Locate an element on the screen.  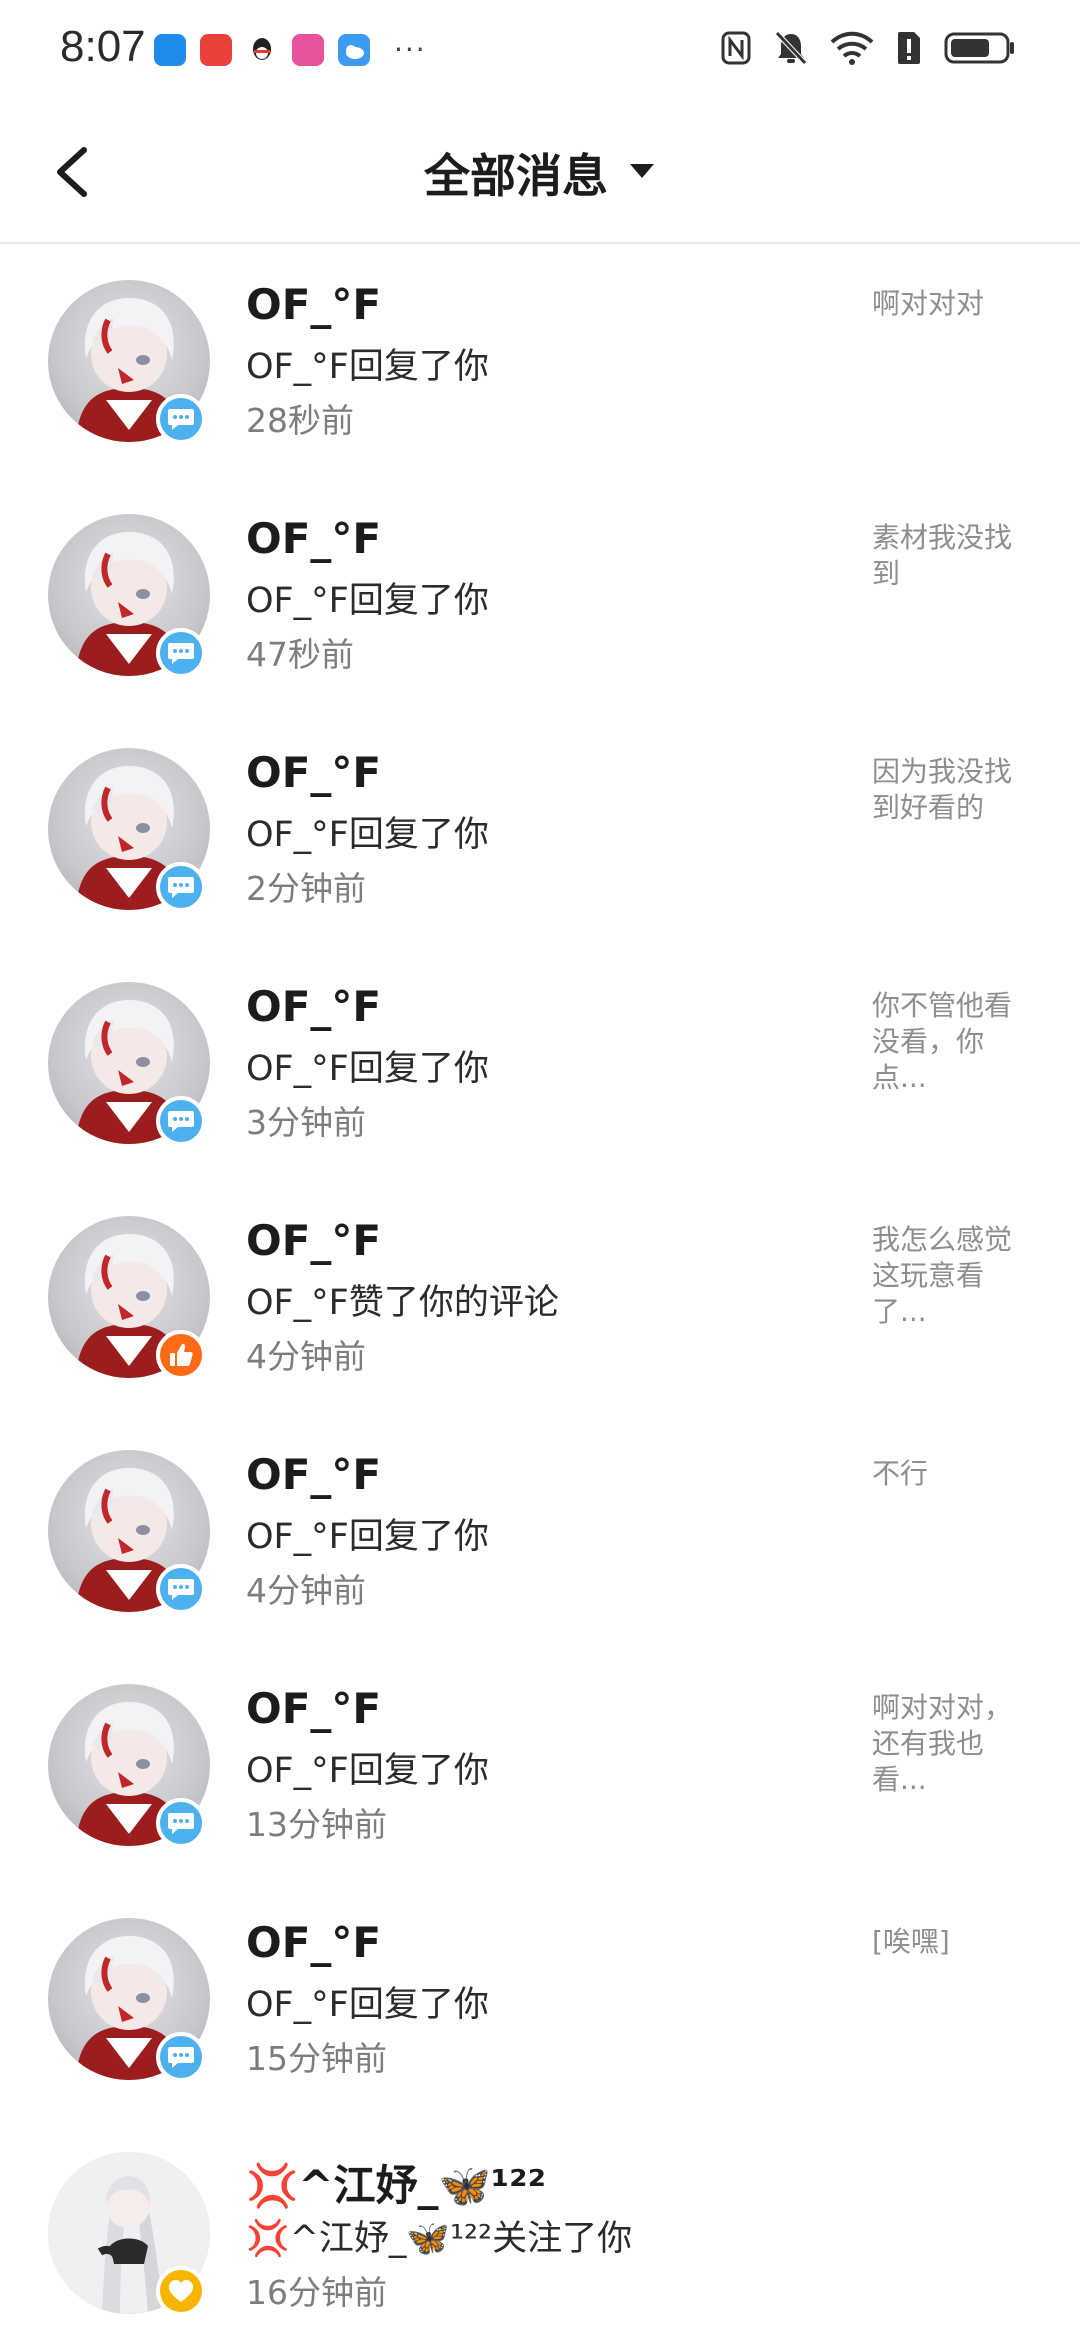
pink-app-icon is located at coordinates (308, 50).